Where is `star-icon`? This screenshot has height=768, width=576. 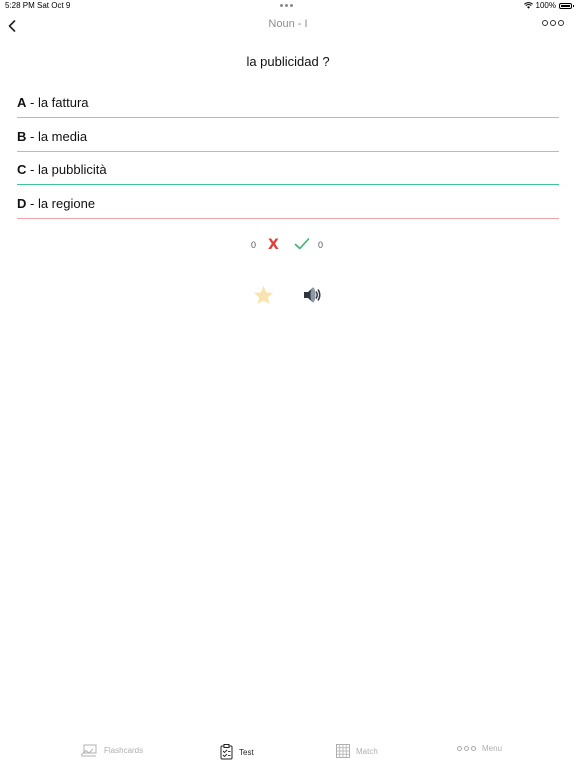
star-icon is located at coordinates (263, 295).